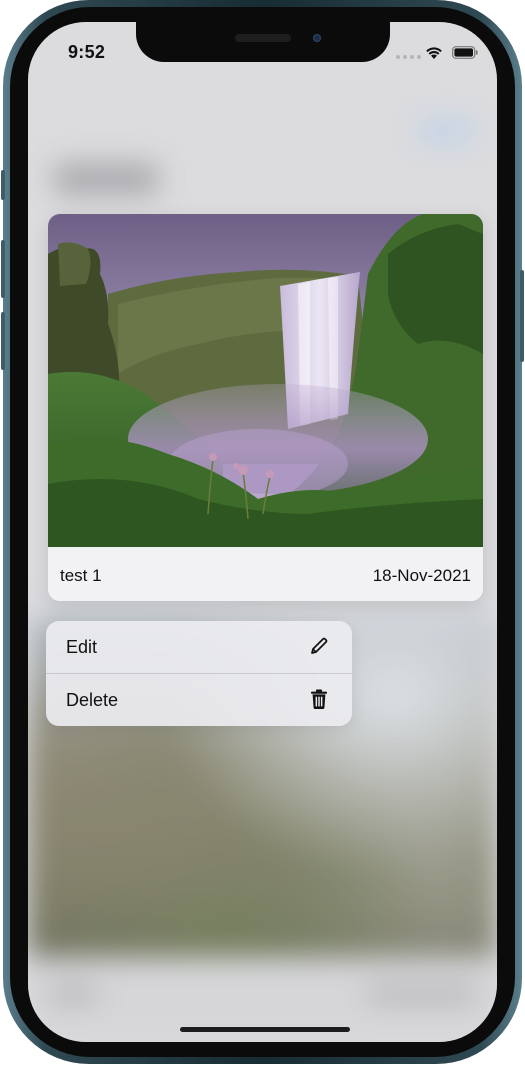  Describe the element at coordinates (87, 52) in the screenshot. I see `status-time: 9:52` at that location.